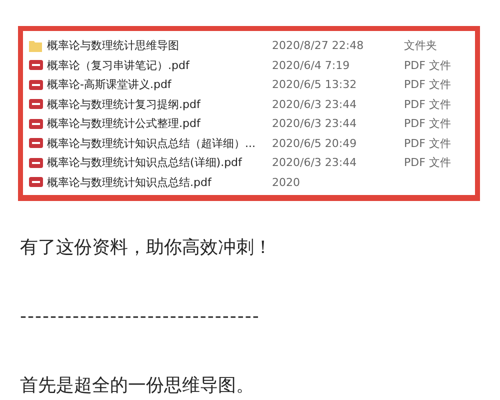 The width and height of the screenshot is (500, 400). Describe the element at coordinates (311, 65) in the screenshot. I see `modified-date: 2020/6/4 7:19` at that location.